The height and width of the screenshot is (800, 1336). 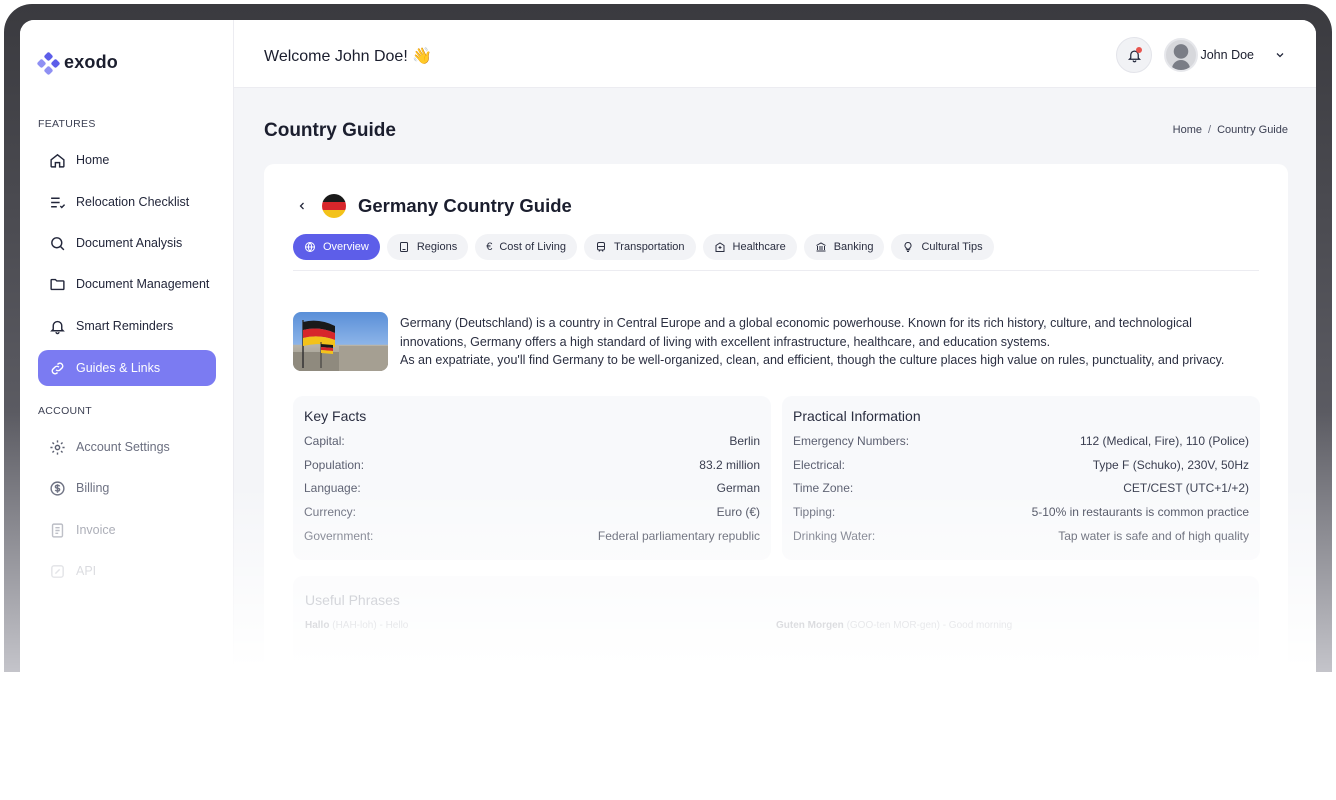 I want to click on sidebar-item-relocation-checklist: Relocation Checklist, so click(x=127, y=202).